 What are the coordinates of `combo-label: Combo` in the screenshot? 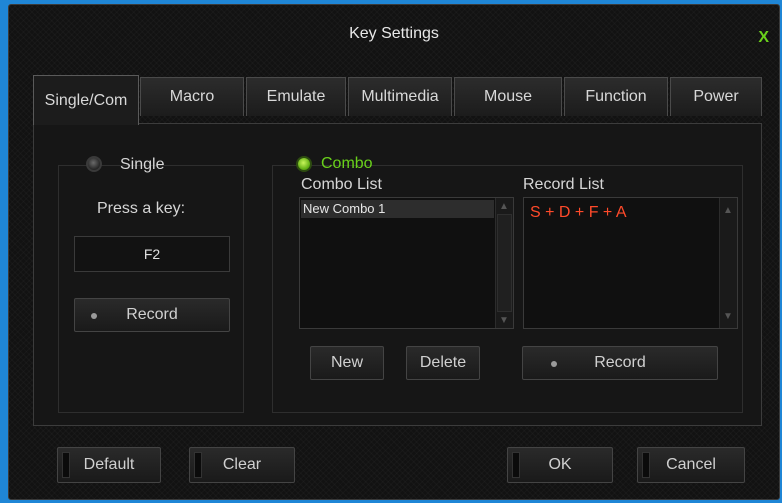 It's located at (347, 163).